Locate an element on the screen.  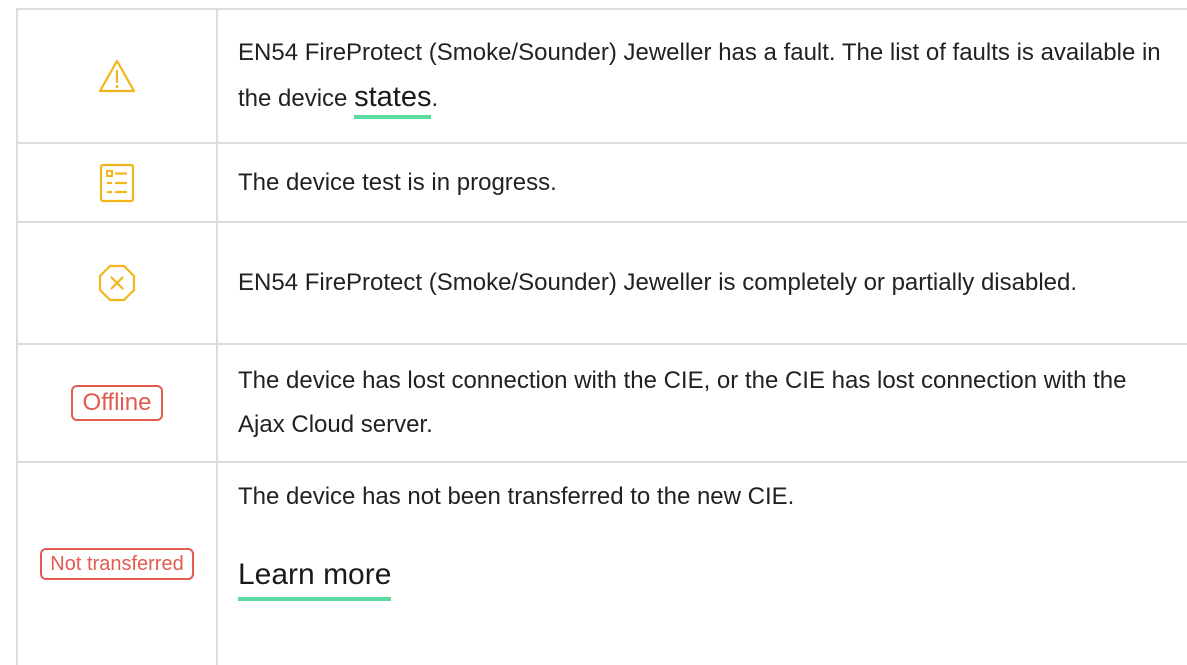
not-transferred-badge: Not transferred is located at coordinates (117, 564).